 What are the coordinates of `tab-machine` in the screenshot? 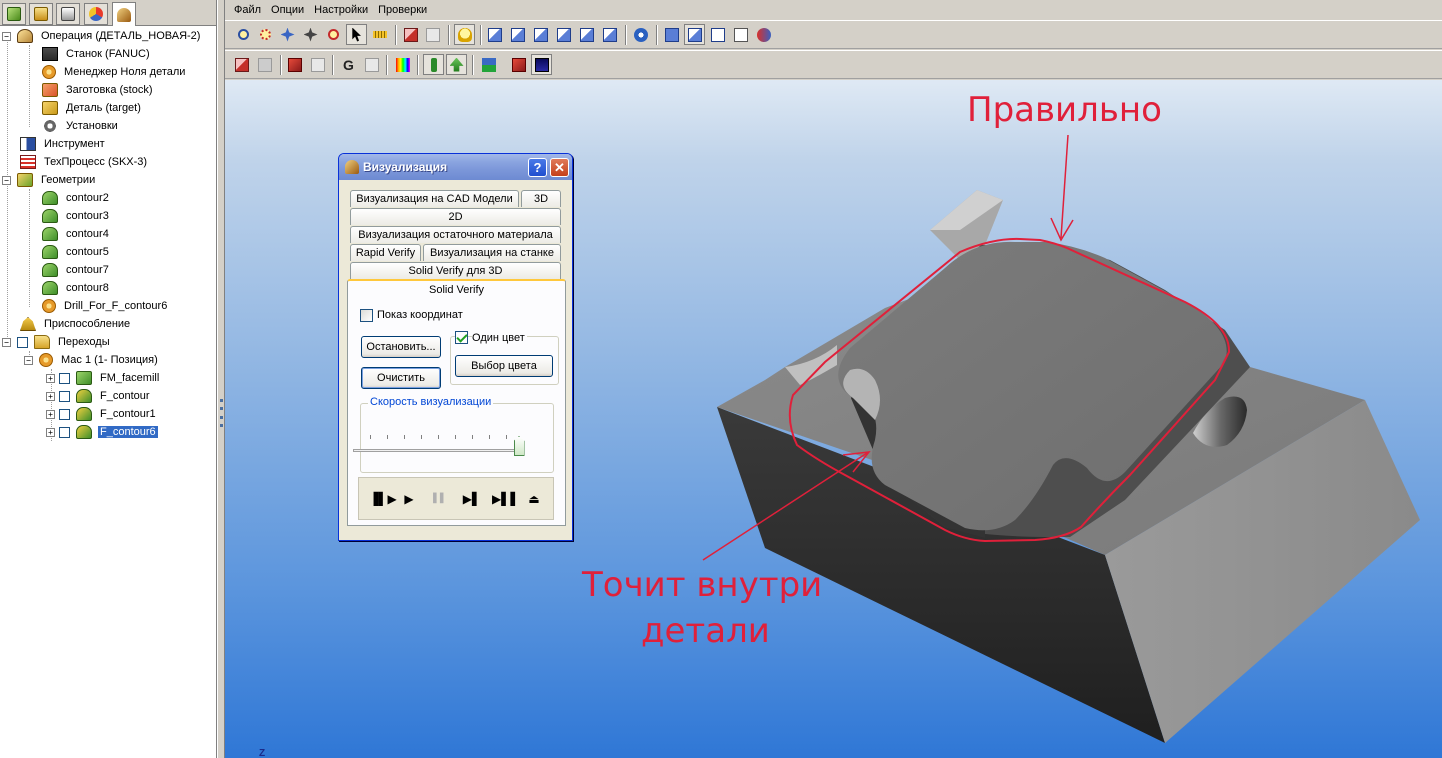 It's located at (124, 14).